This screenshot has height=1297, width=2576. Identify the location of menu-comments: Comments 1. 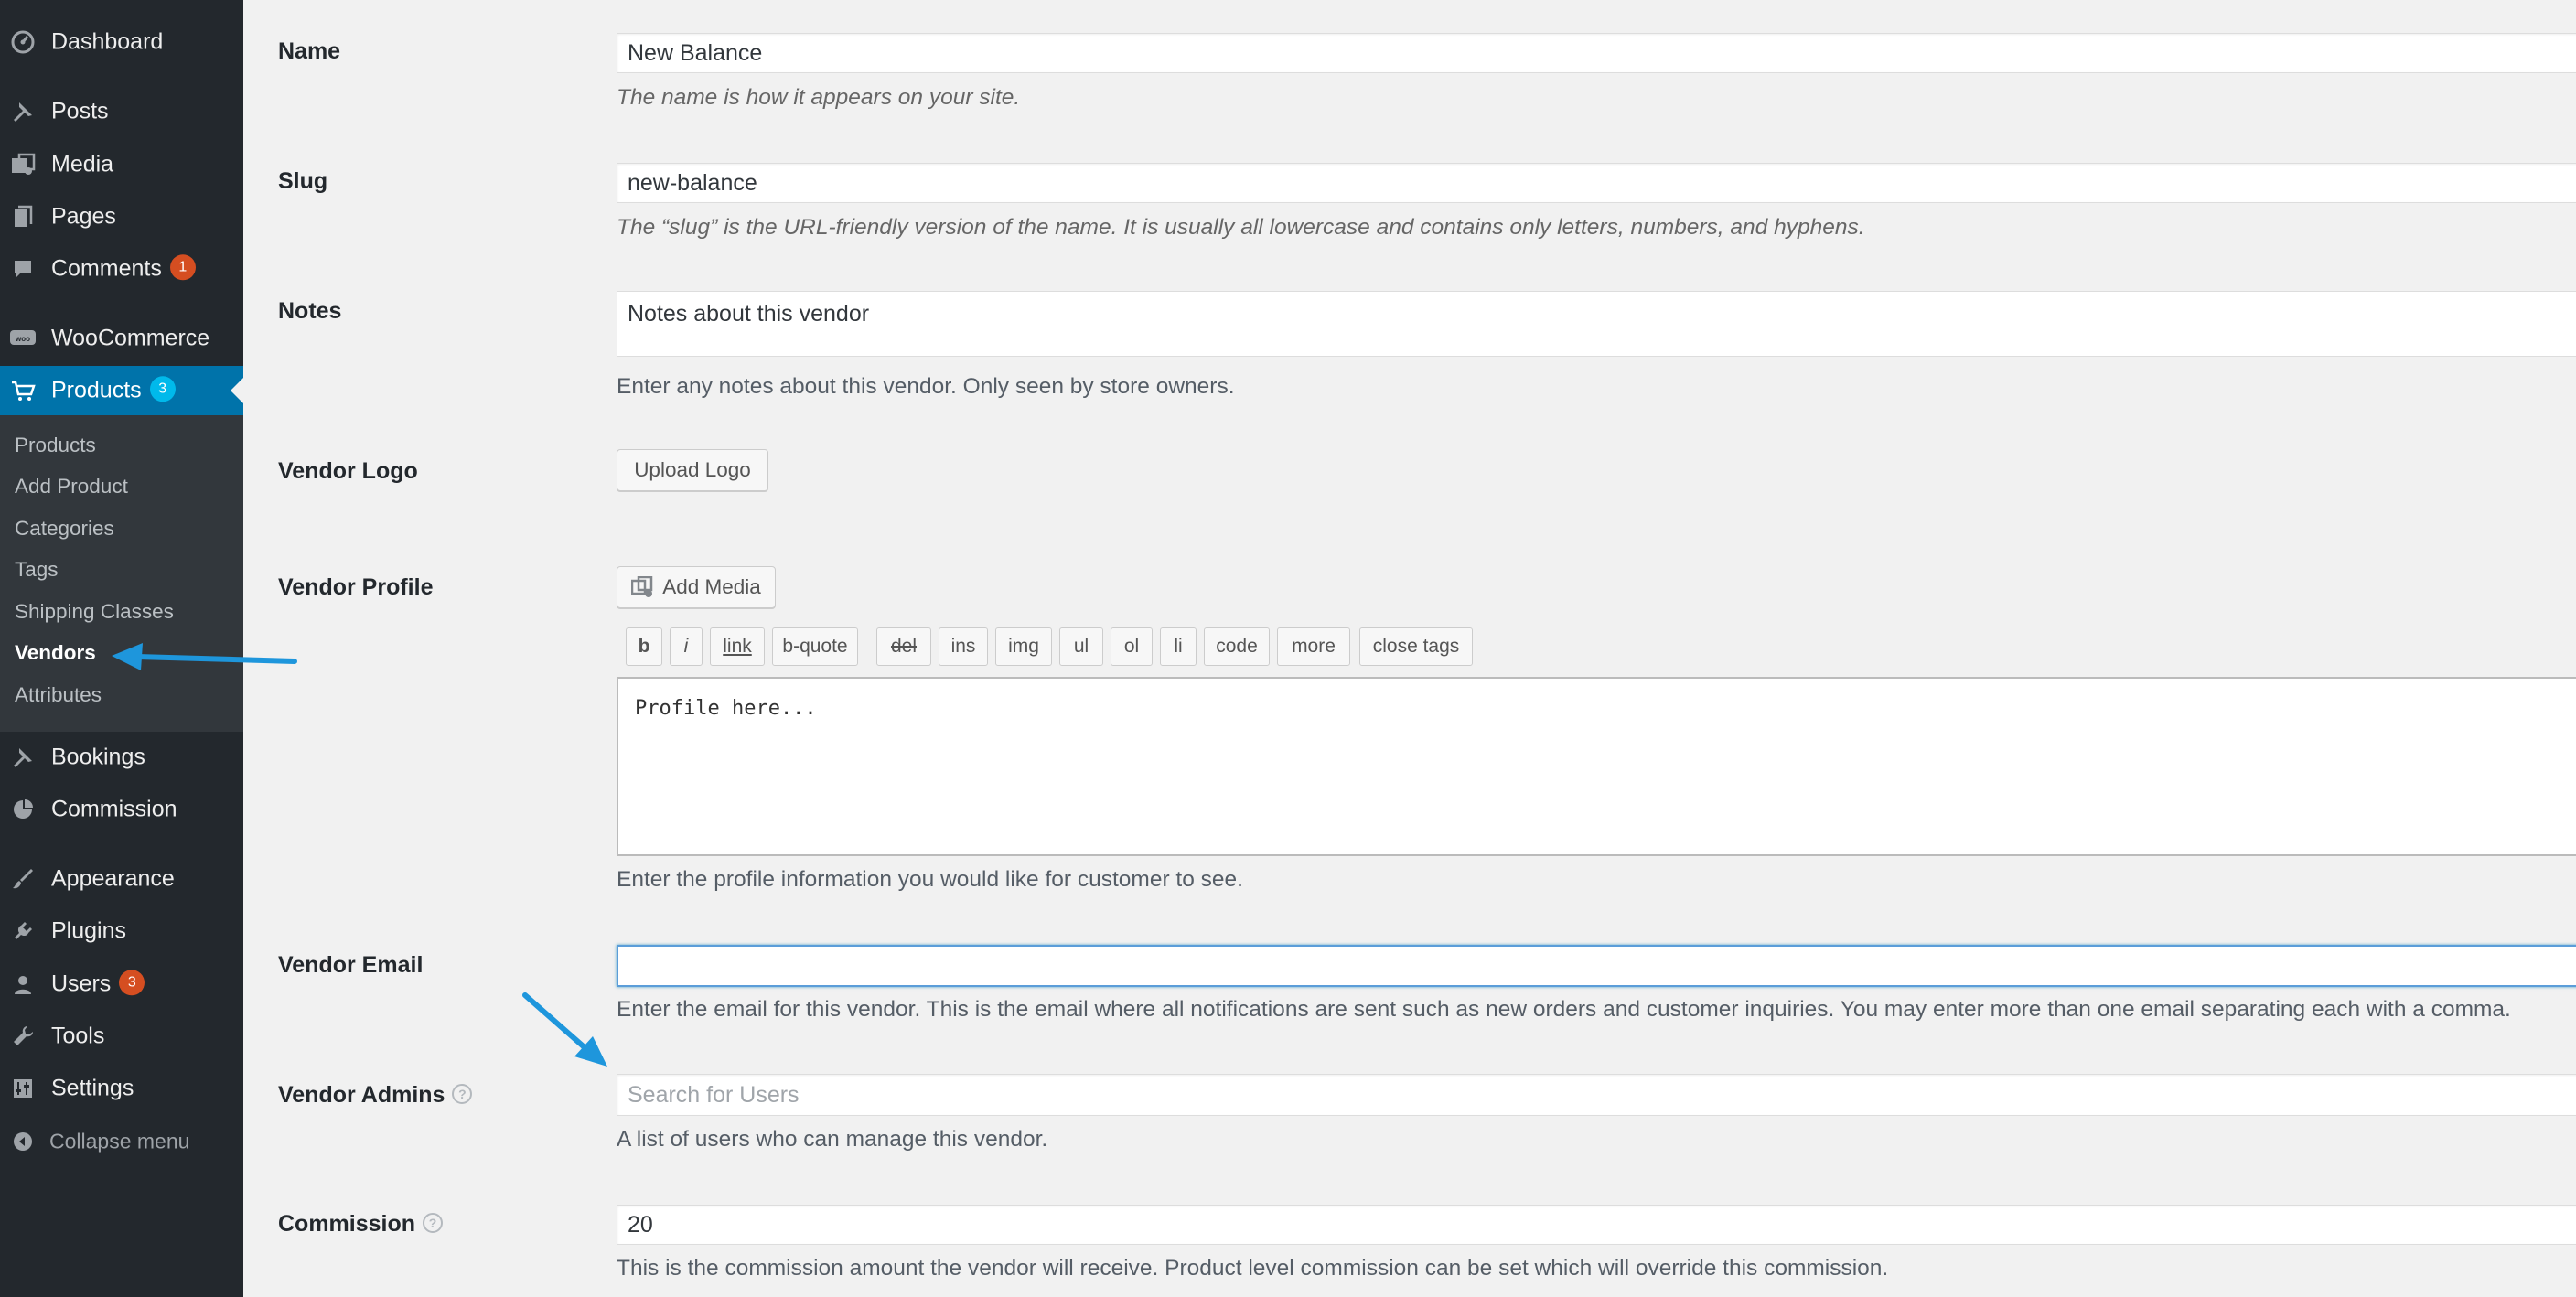
(121, 269).